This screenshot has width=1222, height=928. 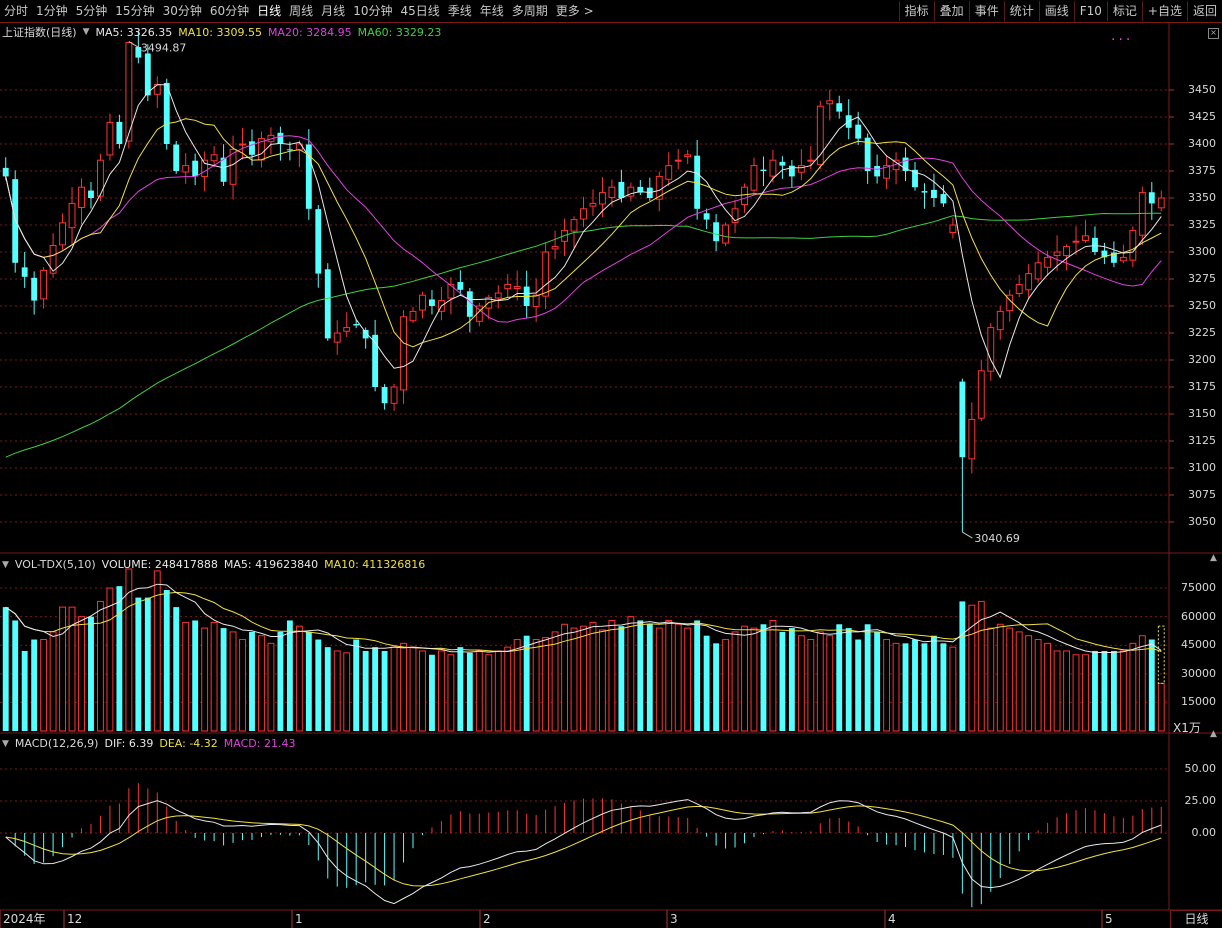 What do you see at coordinates (1198, 645) in the screenshot?
I see `volume-tick-label: 45000` at bounding box center [1198, 645].